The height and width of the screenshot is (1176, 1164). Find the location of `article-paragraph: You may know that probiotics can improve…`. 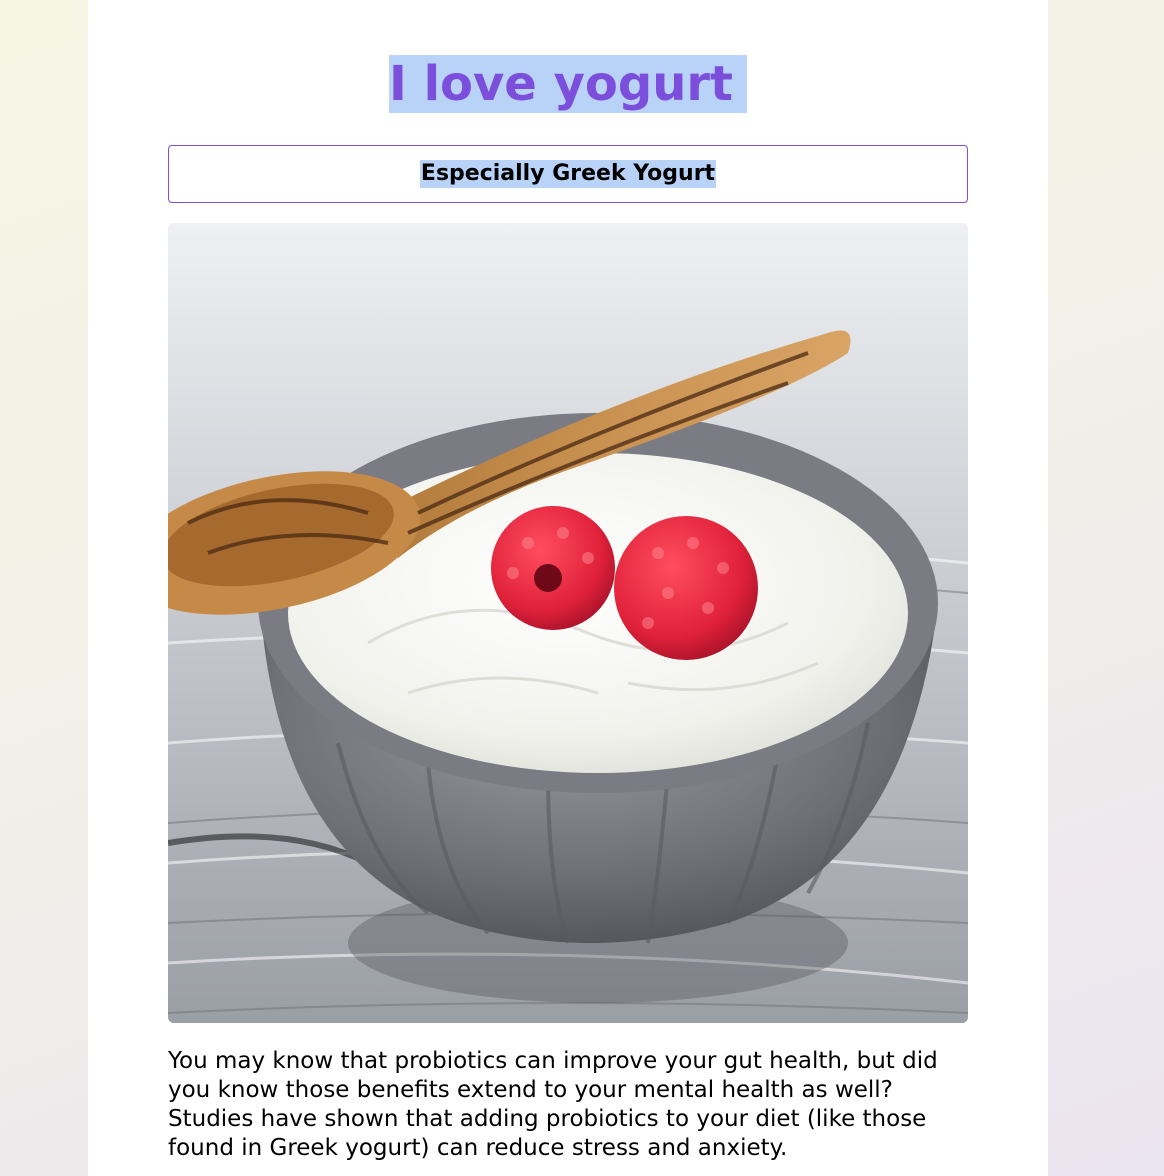

article-paragraph: You may know that probiotics can improve… is located at coordinates (553, 1104).